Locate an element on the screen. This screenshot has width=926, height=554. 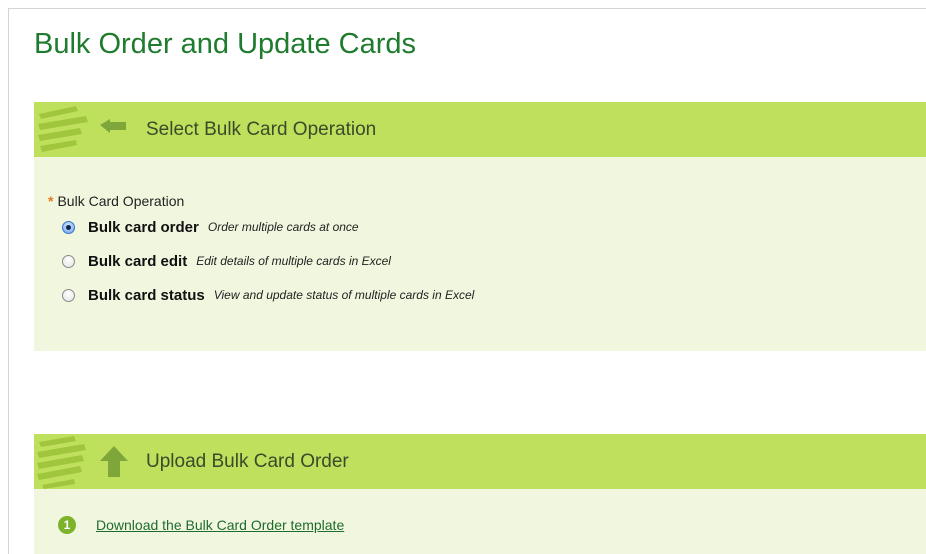
page-title: Bulk Order and Update Cards is located at coordinates (225, 44).